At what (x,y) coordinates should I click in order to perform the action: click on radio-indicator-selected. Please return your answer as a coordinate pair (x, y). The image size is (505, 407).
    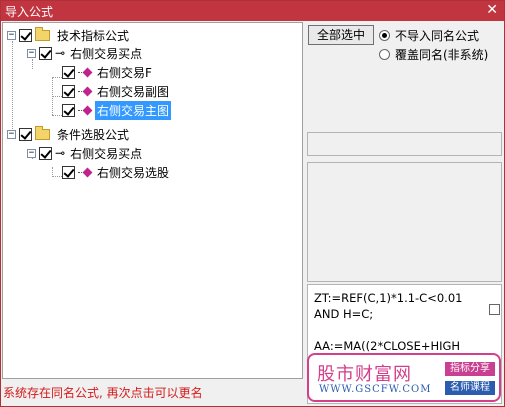
    Looking at the image, I should click on (384, 35).